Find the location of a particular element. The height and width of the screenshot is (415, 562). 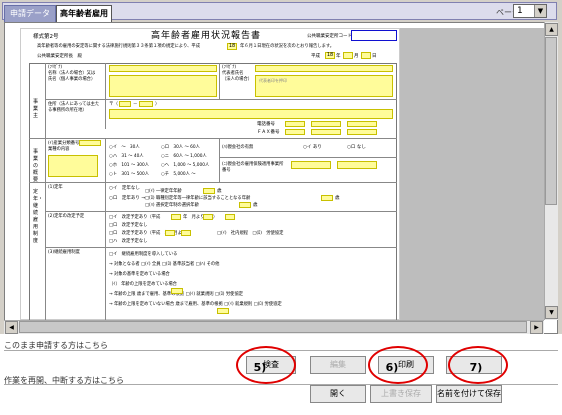

employer-name-field is located at coordinates (163, 86).